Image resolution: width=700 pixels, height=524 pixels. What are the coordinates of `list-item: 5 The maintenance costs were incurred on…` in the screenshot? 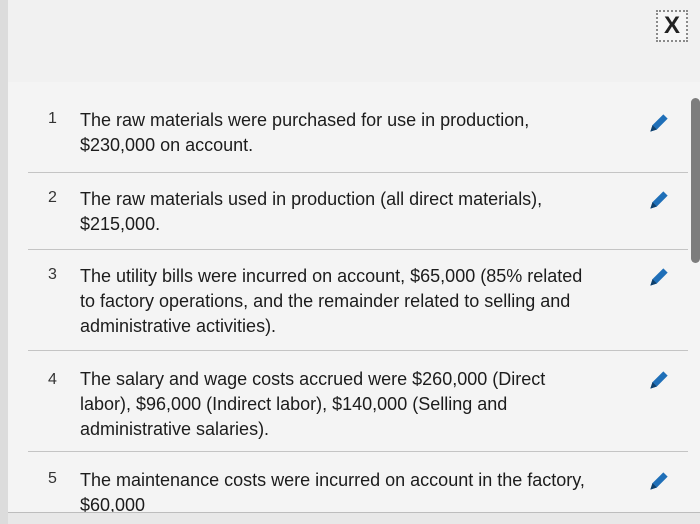 It's located at (358, 482).